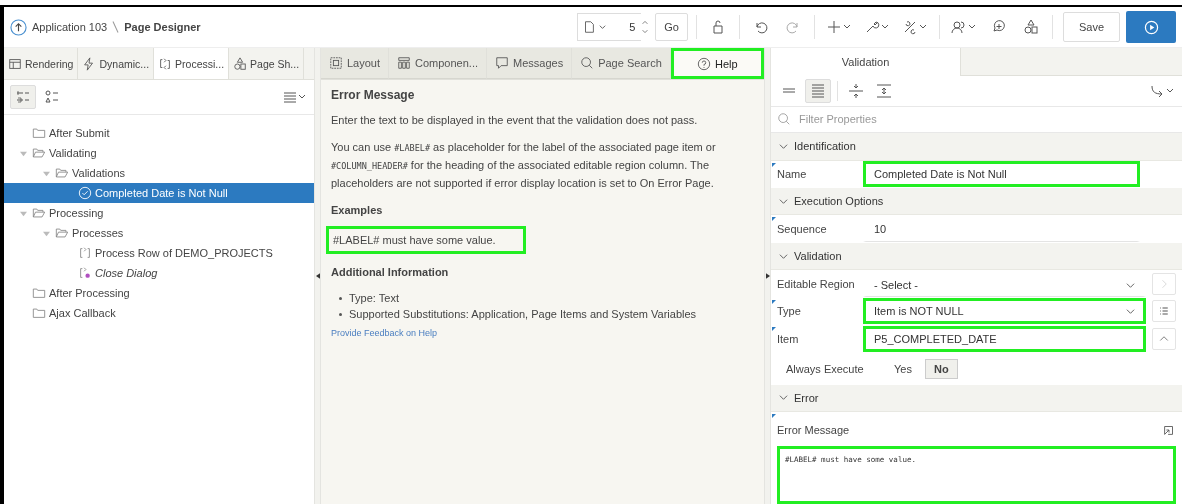  What do you see at coordinates (717, 63) in the screenshot?
I see `panel-tab: Help` at bounding box center [717, 63].